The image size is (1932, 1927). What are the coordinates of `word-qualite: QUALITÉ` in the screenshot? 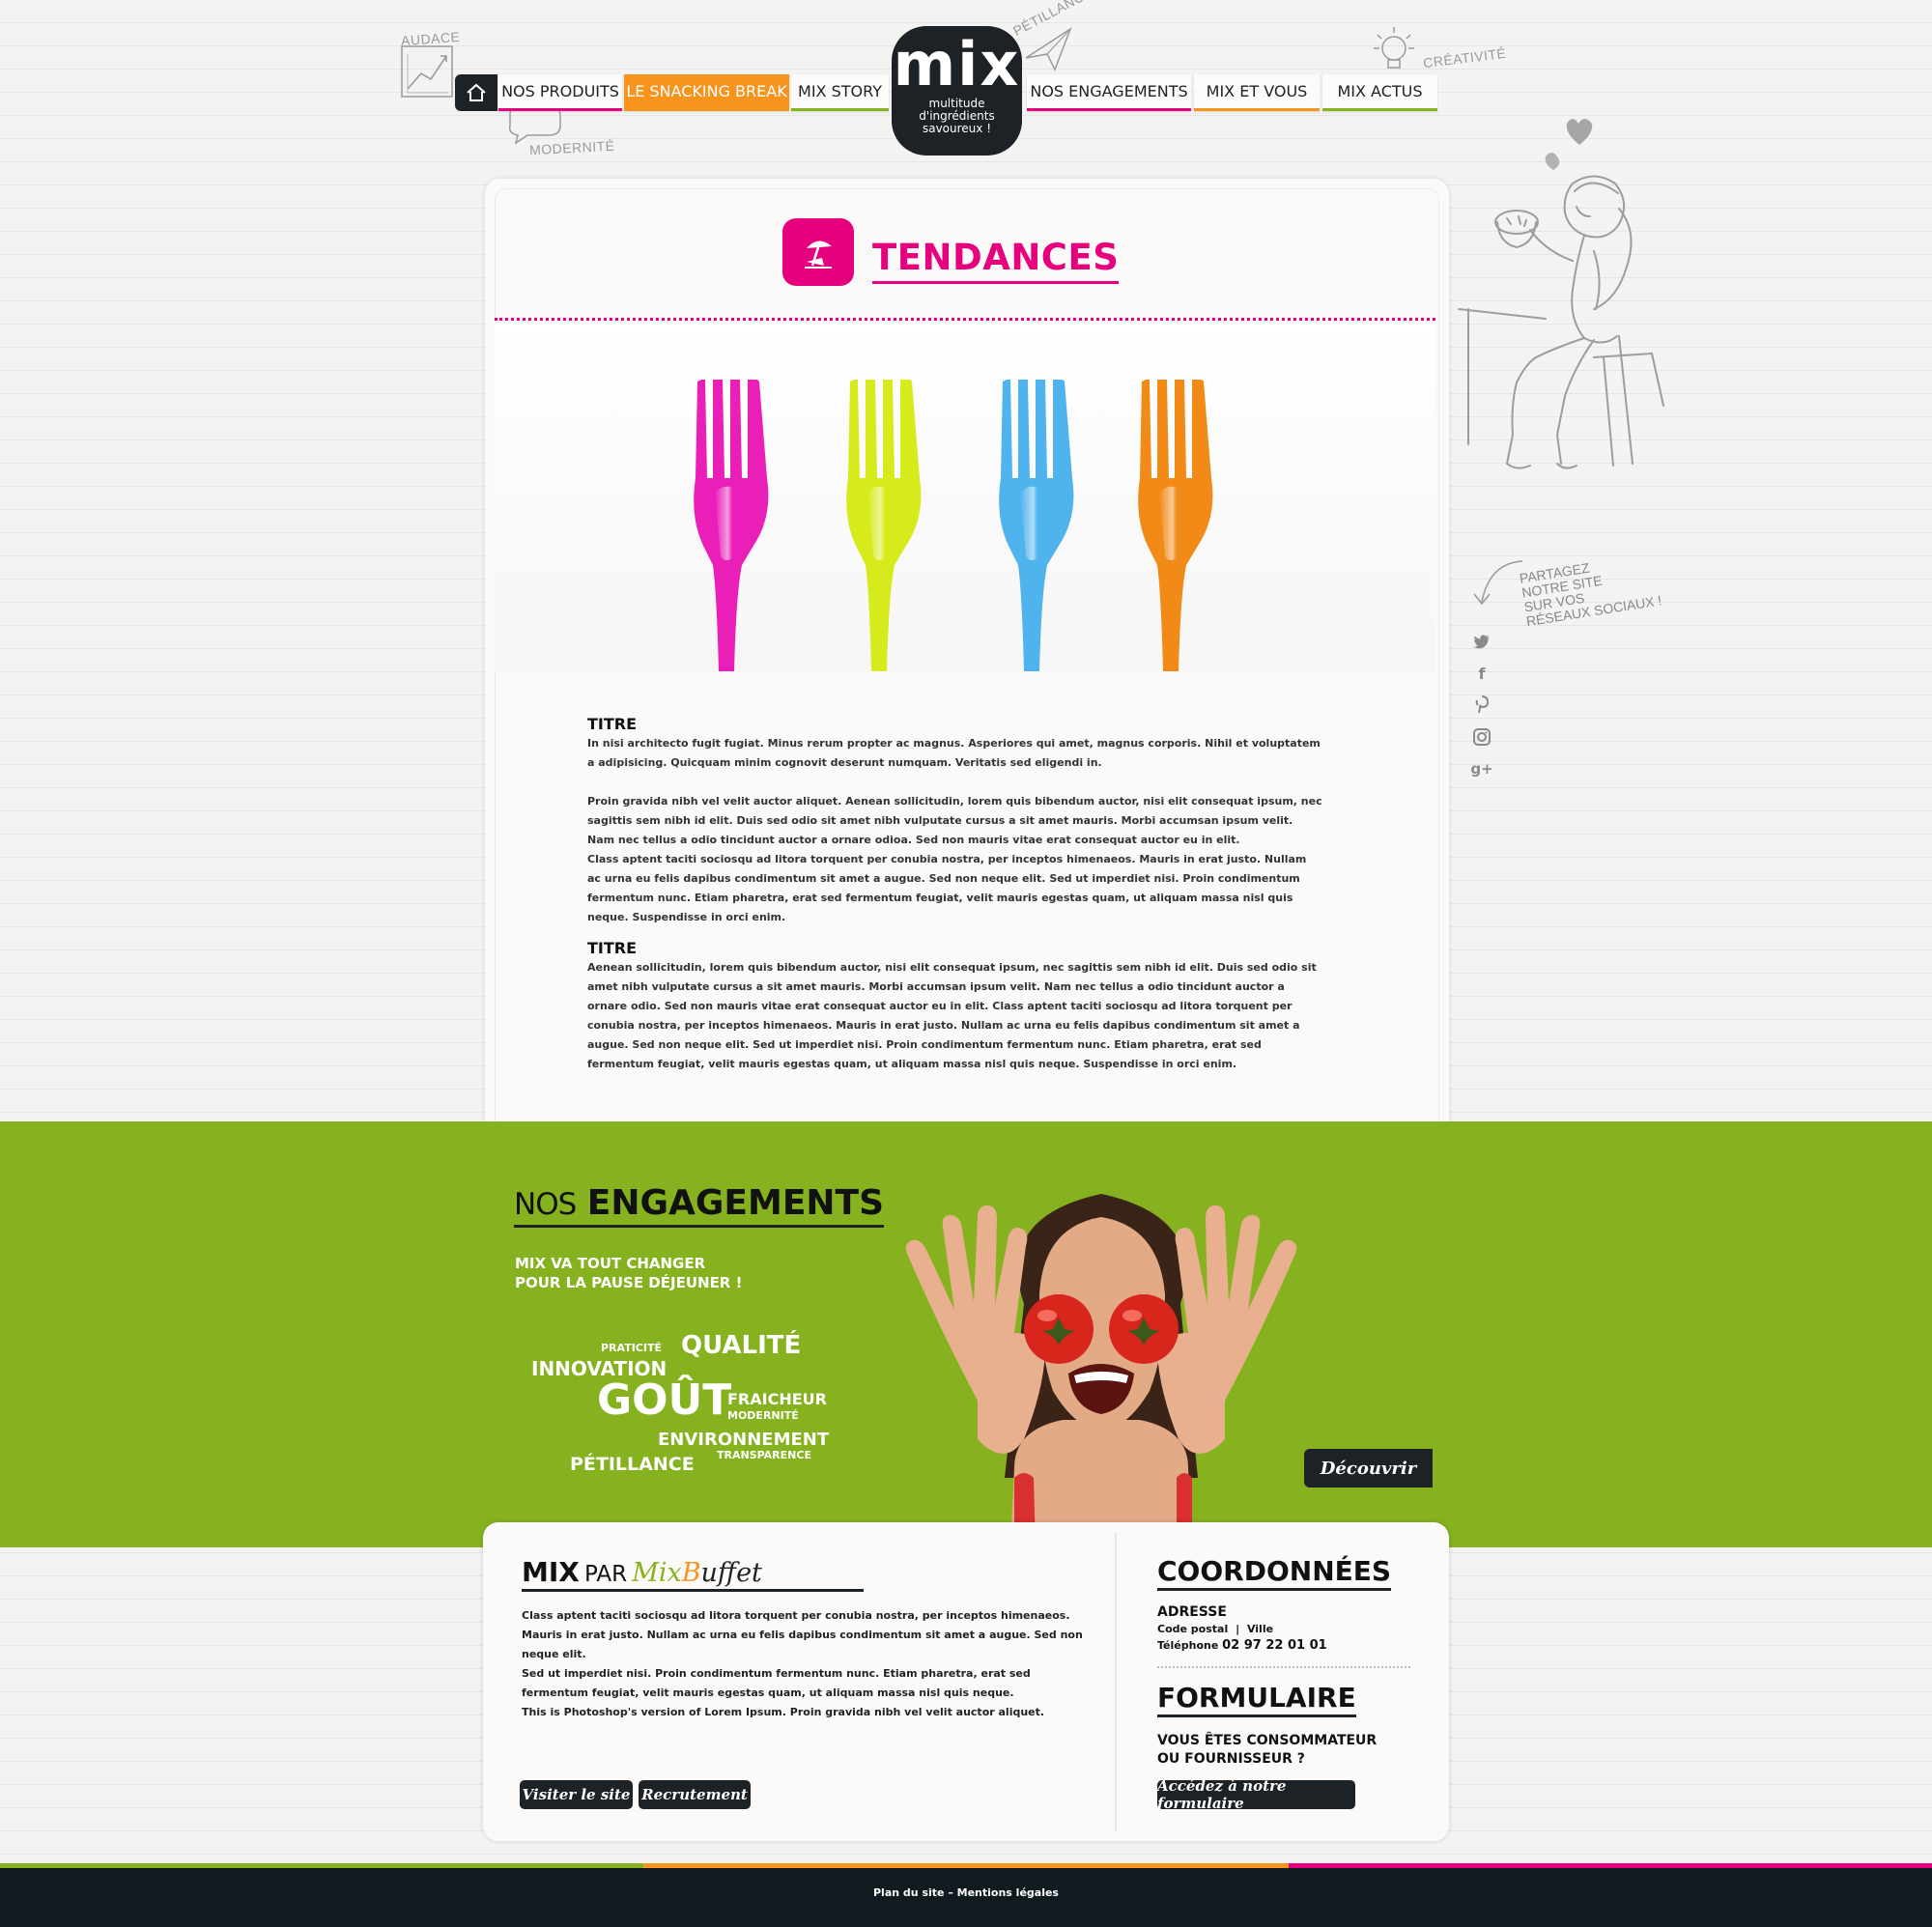 It's located at (741, 1345).